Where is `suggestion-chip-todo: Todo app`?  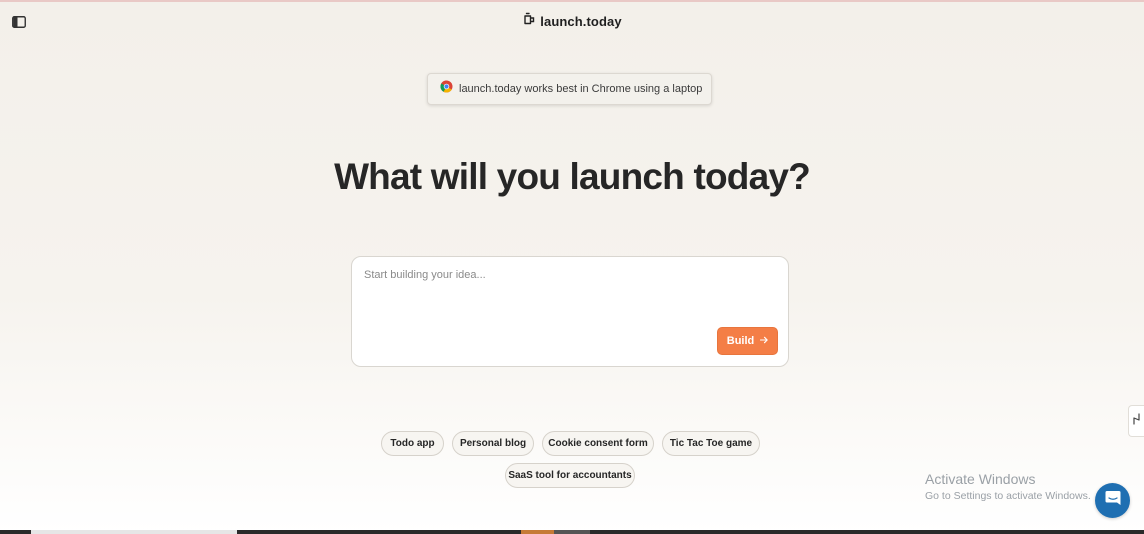 suggestion-chip-todo: Todo app is located at coordinates (412, 443).